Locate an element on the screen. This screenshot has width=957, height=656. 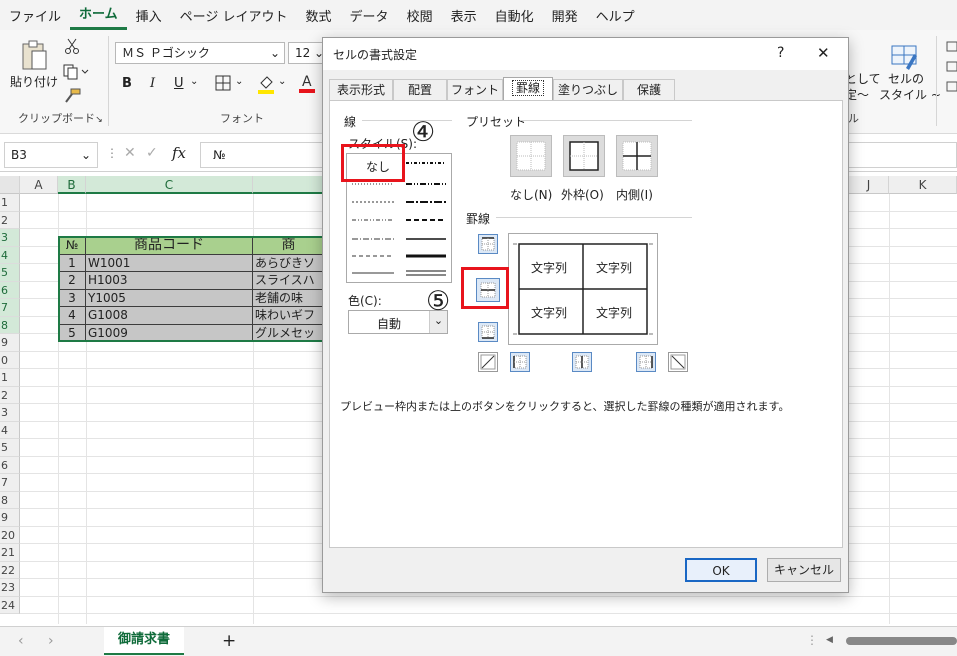
cell-styles-icon is located at coordinates (904, 57).